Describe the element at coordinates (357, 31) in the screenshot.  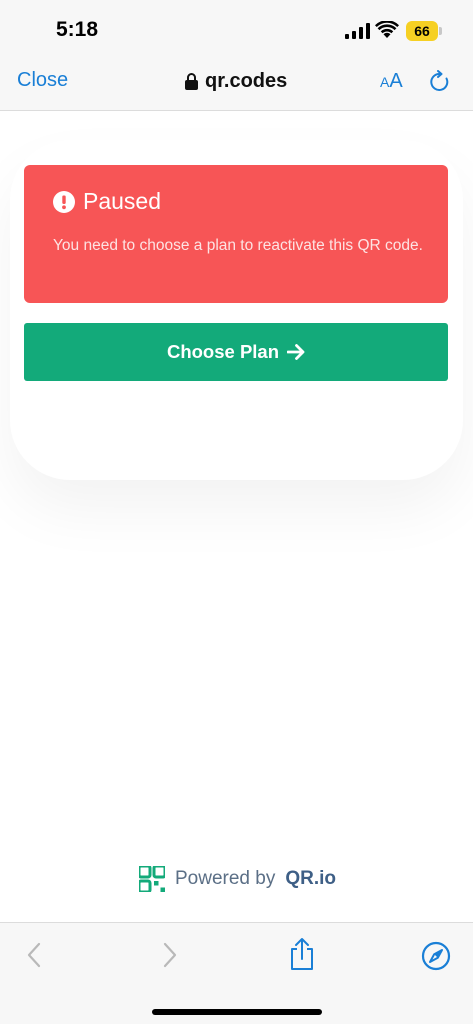
I see `signal-icon` at that location.